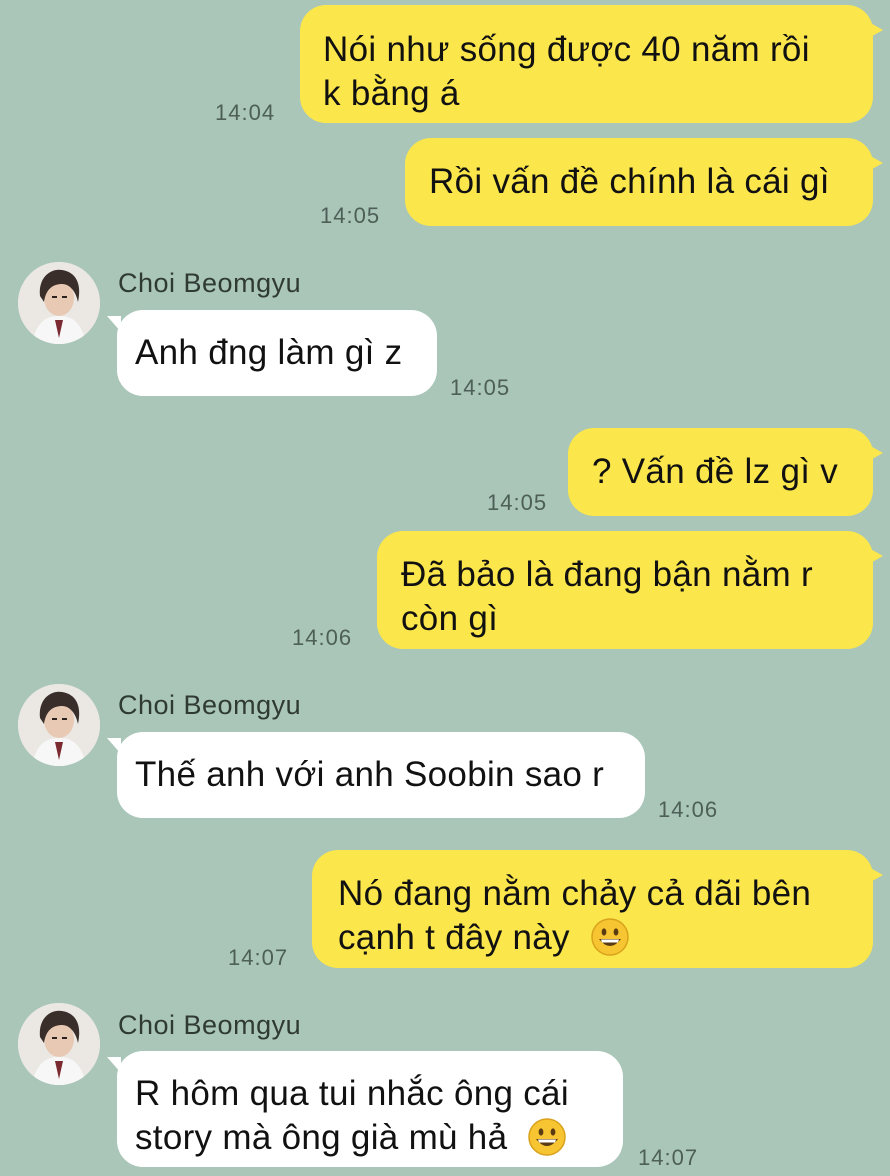 Image resolution: width=890 pixels, height=1176 pixels. What do you see at coordinates (321, 1137) in the screenshot?
I see `message-text-fragment: story mà ông già mù hả` at bounding box center [321, 1137].